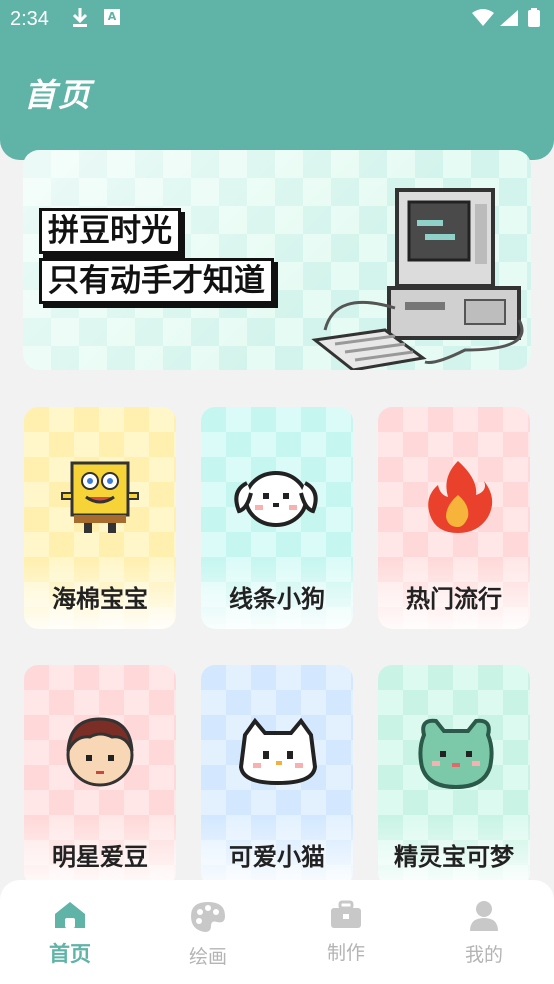  What do you see at coordinates (454, 857) in the screenshot?
I see `category-label: 精灵宝可梦` at bounding box center [454, 857].